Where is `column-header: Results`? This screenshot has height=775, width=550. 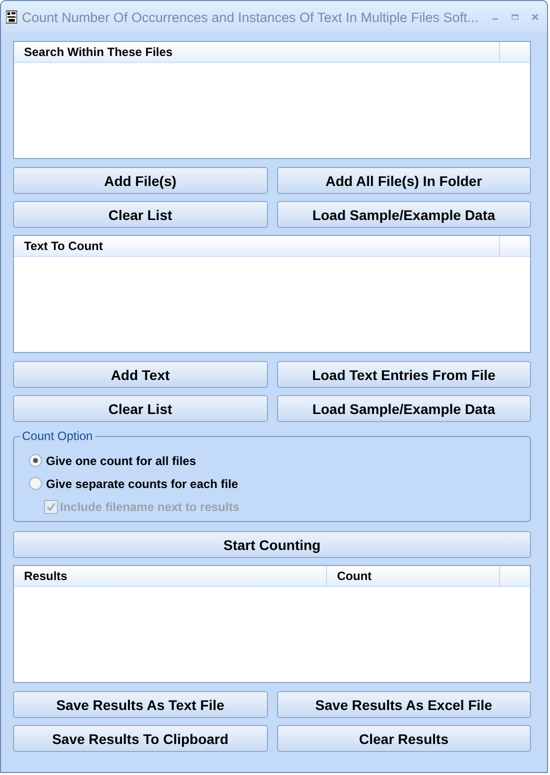 column-header: Results is located at coordinates (170, 576).